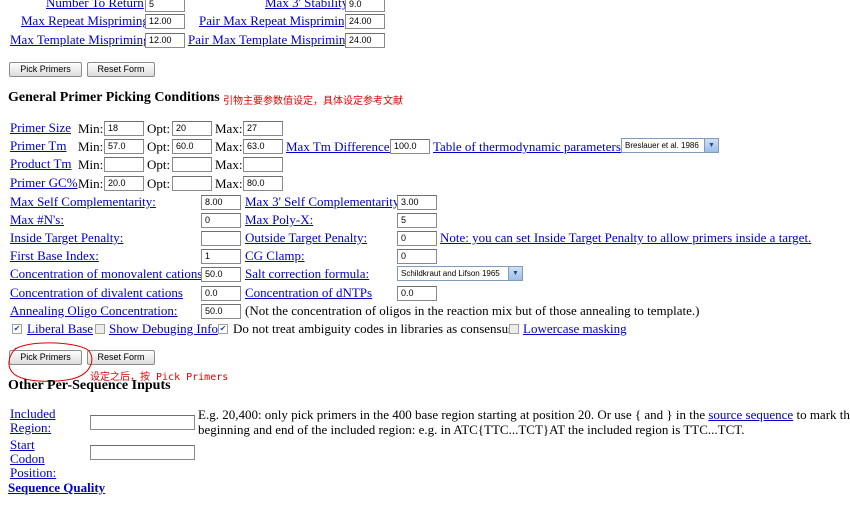  I want to click on max-3-stability-label: Max 3' Stability, so click(306, 5).